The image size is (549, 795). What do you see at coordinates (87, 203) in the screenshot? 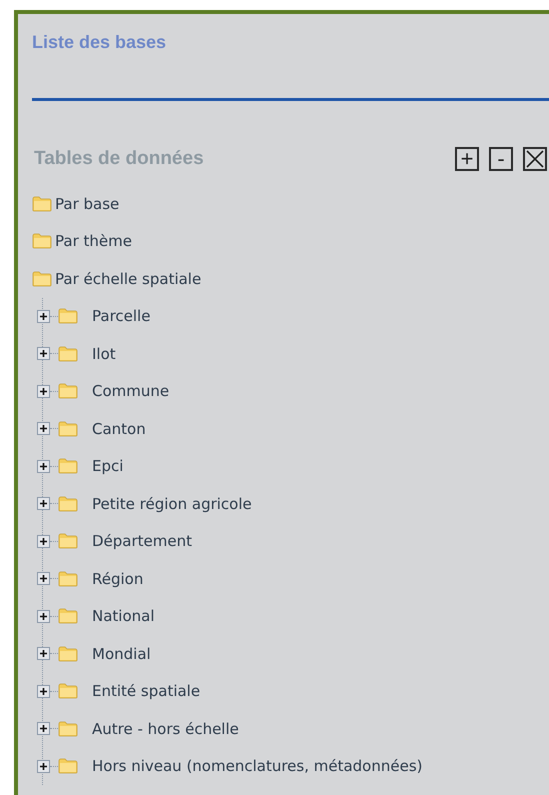
I see `tree-item: Par base` at bounding box center [87, 203].